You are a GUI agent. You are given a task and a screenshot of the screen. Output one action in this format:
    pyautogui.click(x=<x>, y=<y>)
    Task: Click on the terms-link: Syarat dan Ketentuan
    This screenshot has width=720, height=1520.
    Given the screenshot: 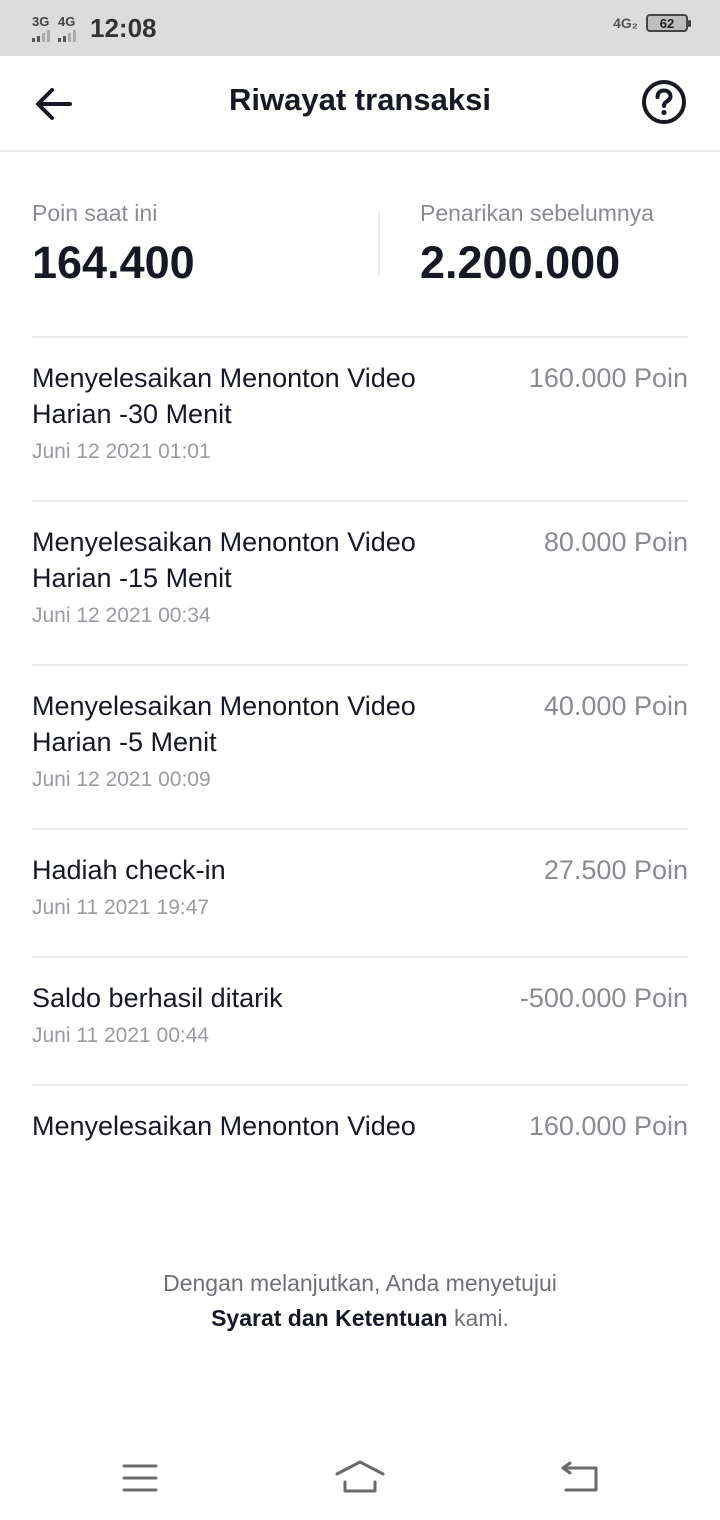 What is the action you would take?
    pyautogui.click(x=329, y=1318)
    